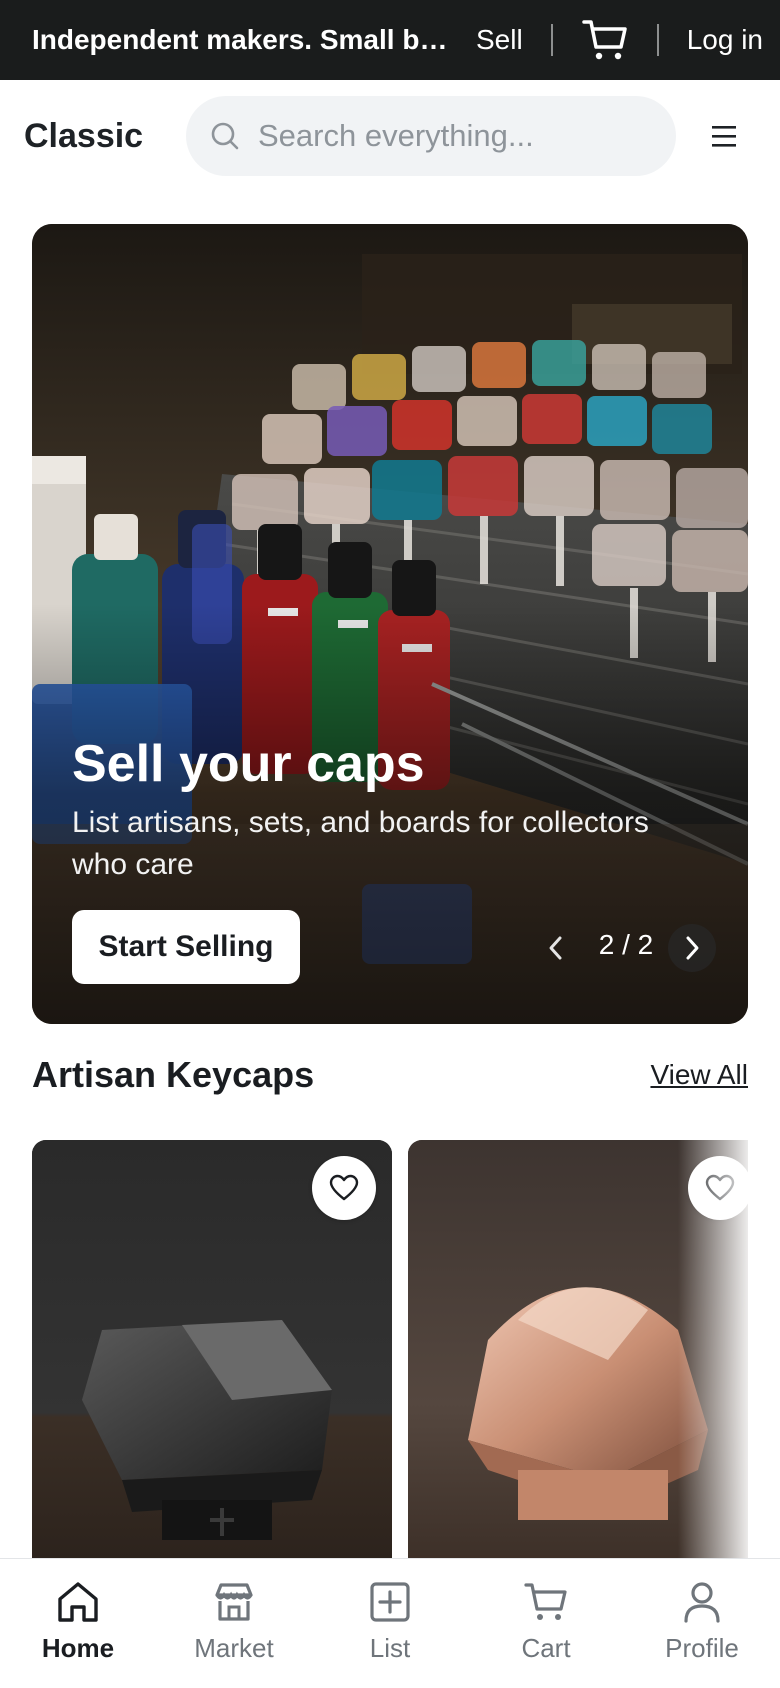 The image size is (780, 1688). What do you see at coordinates (699, 1075) in the screenshot?
I see `view-all-link: View All` at bounding box center [699, 1075].